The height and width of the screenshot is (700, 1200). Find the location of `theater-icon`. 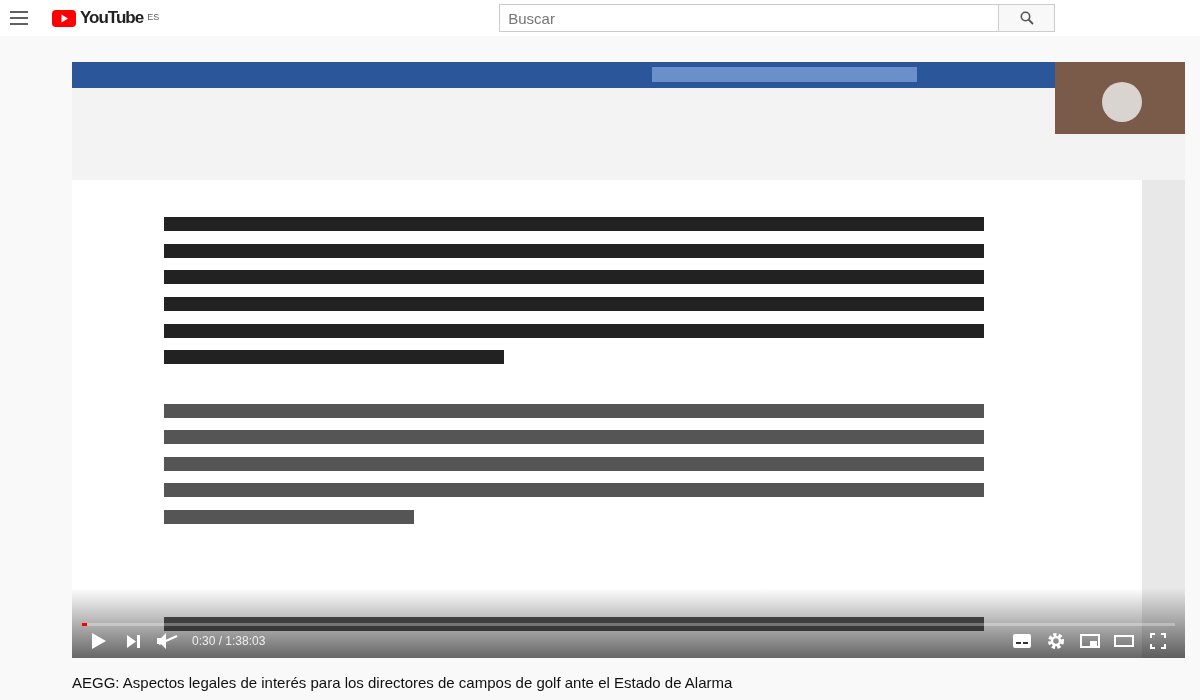

theater-icon is located at coordinates (1124, 641).